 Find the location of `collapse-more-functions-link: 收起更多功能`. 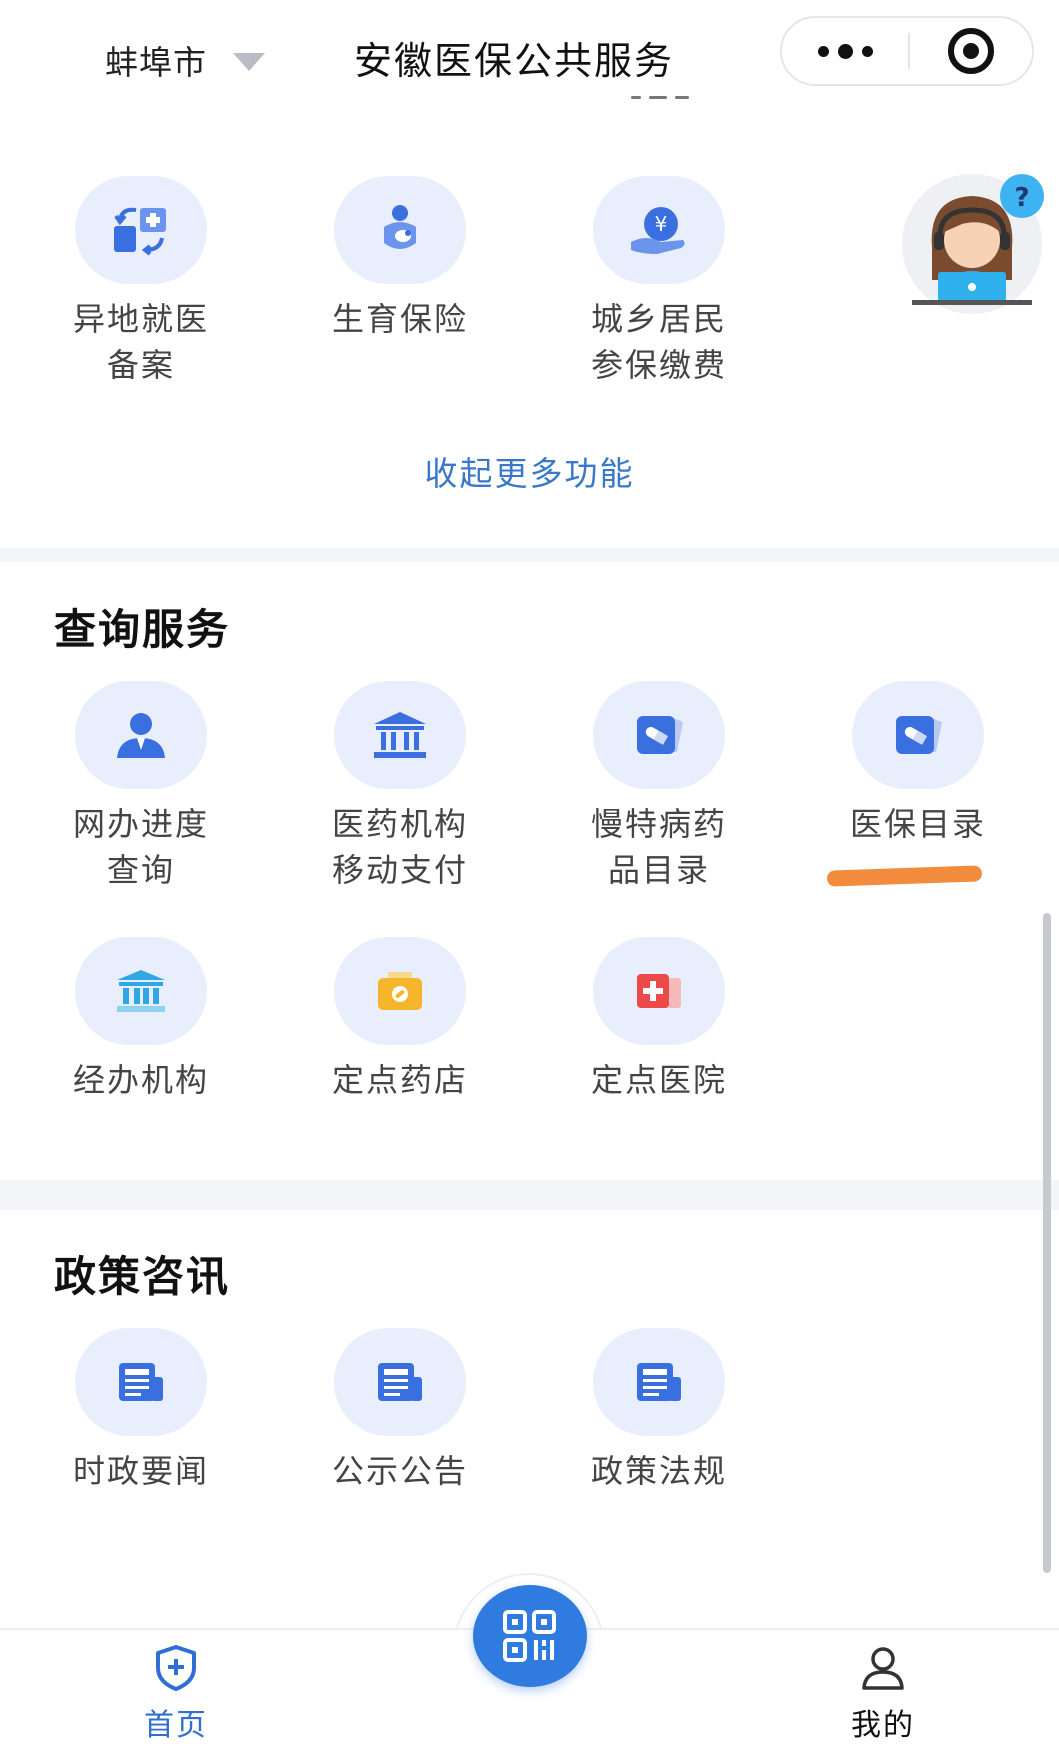

collapse-more-functions-link: 收起更多功能 is located at coordinates (529, 471).